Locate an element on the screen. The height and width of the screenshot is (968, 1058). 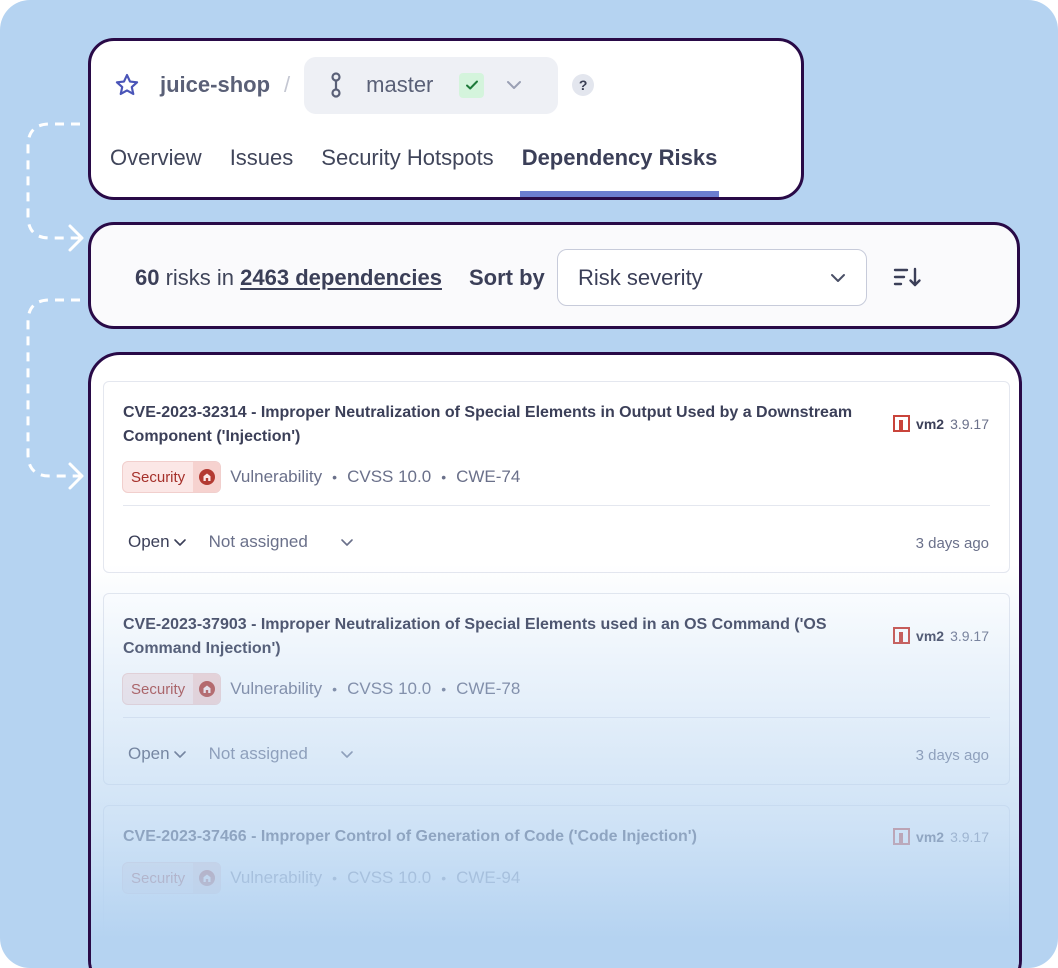
branch-icon is located at coordinates (336, 85).